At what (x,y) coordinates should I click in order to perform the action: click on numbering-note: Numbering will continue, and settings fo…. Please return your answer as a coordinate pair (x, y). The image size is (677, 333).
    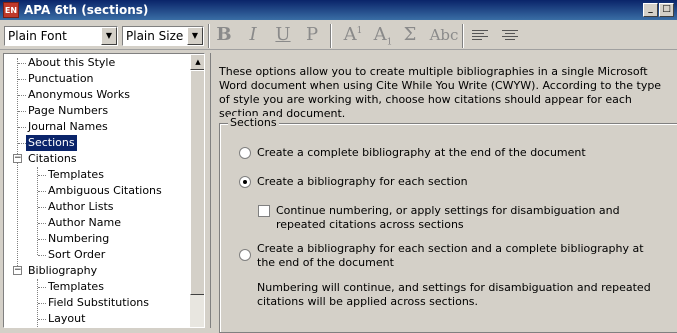
    Looking at the image, I should click on (454, 294).